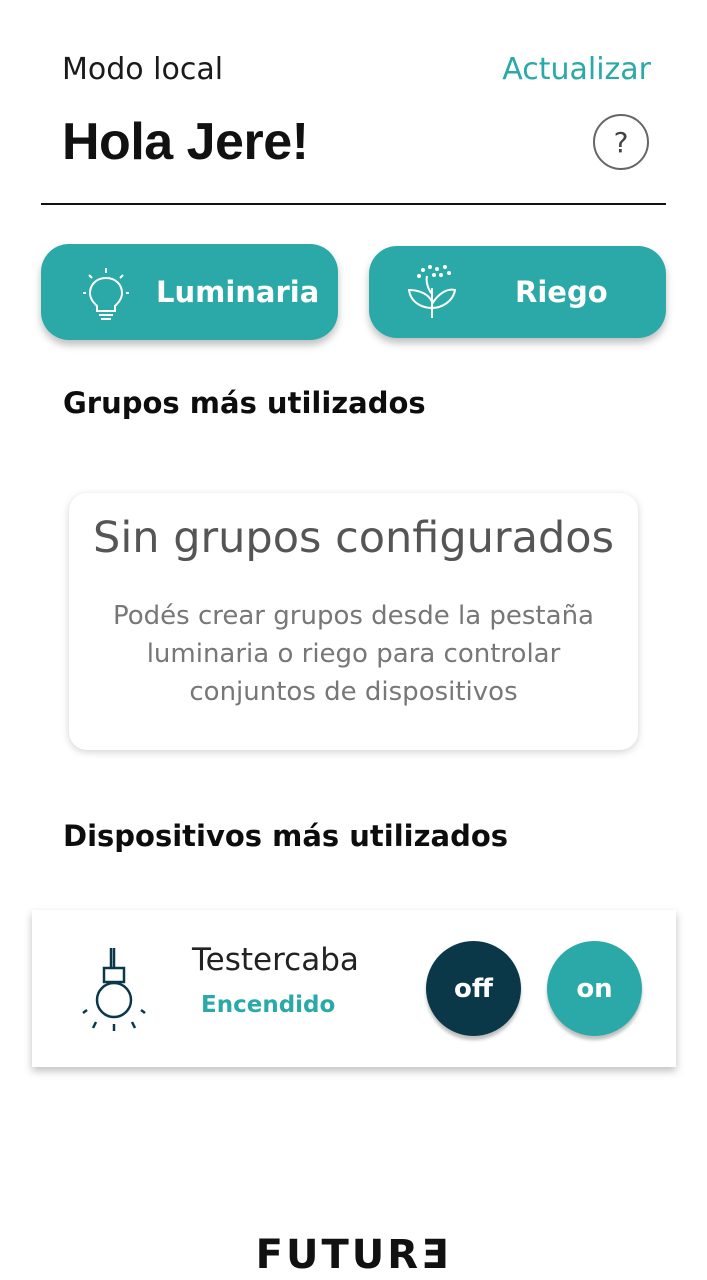  I want to click on refresh-link: Actualizar, so click(576, 69).